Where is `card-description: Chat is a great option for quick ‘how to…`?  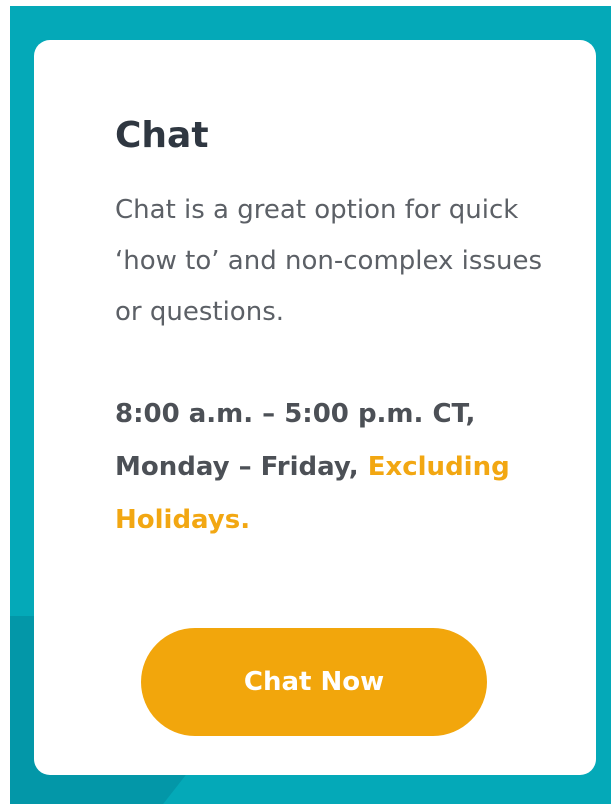 card-description: Chat is a great option for quick ‘how to… is located at coordinates (329, 261).